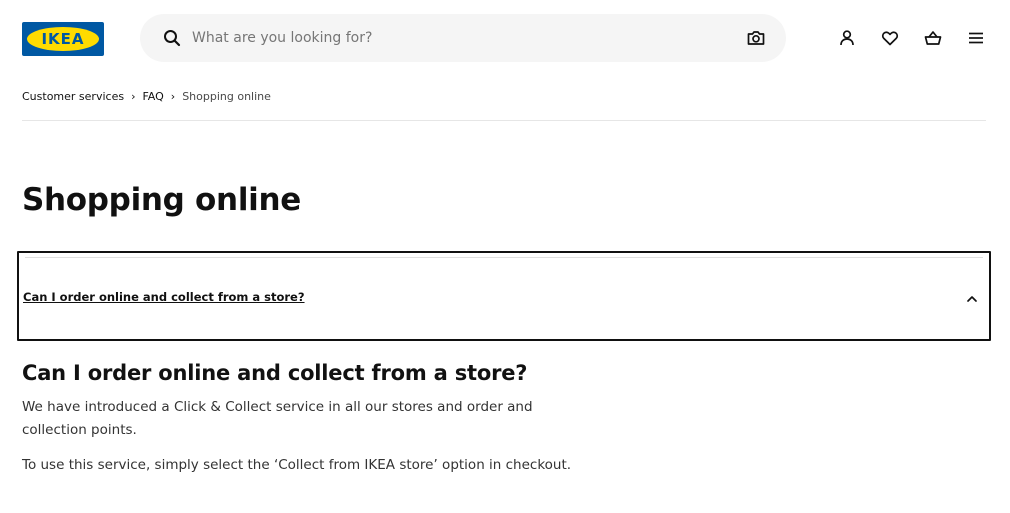 This screenshot has width=1010, height=513. I want to click on camera-icon, so click(756, 38).